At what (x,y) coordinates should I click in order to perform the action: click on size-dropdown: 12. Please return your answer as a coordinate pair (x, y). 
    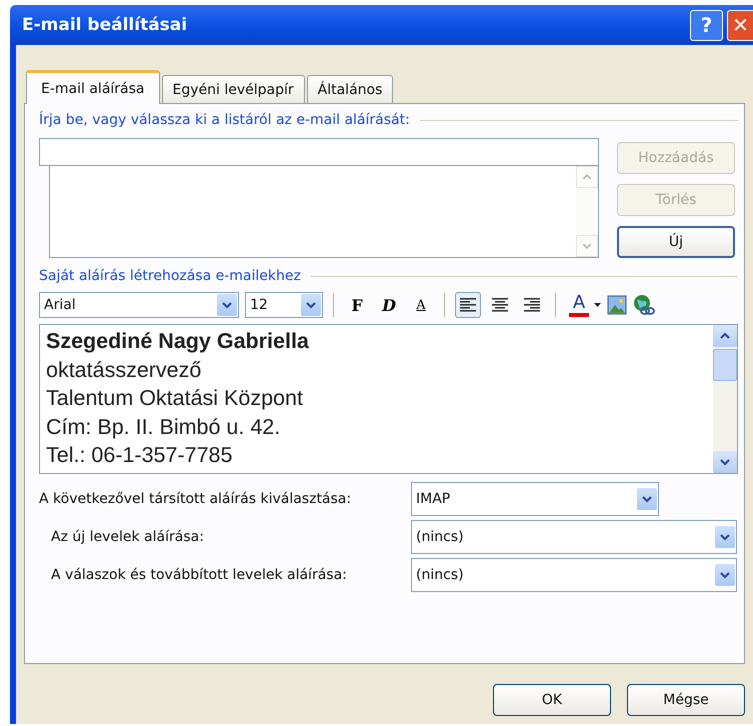
    Looking at the image, I should click on (284, 305).